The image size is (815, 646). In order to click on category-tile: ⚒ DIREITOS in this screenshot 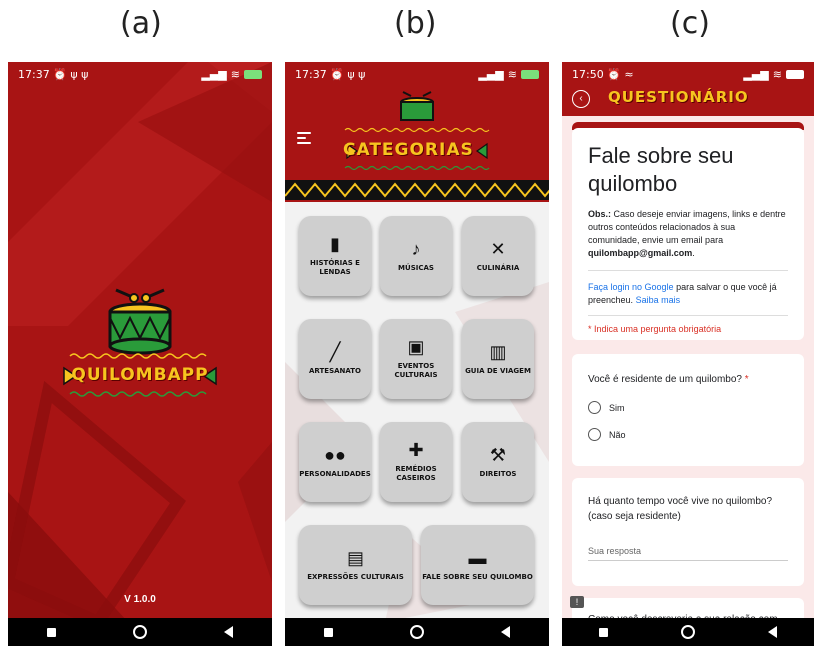, I will do `click(498, 462)`.